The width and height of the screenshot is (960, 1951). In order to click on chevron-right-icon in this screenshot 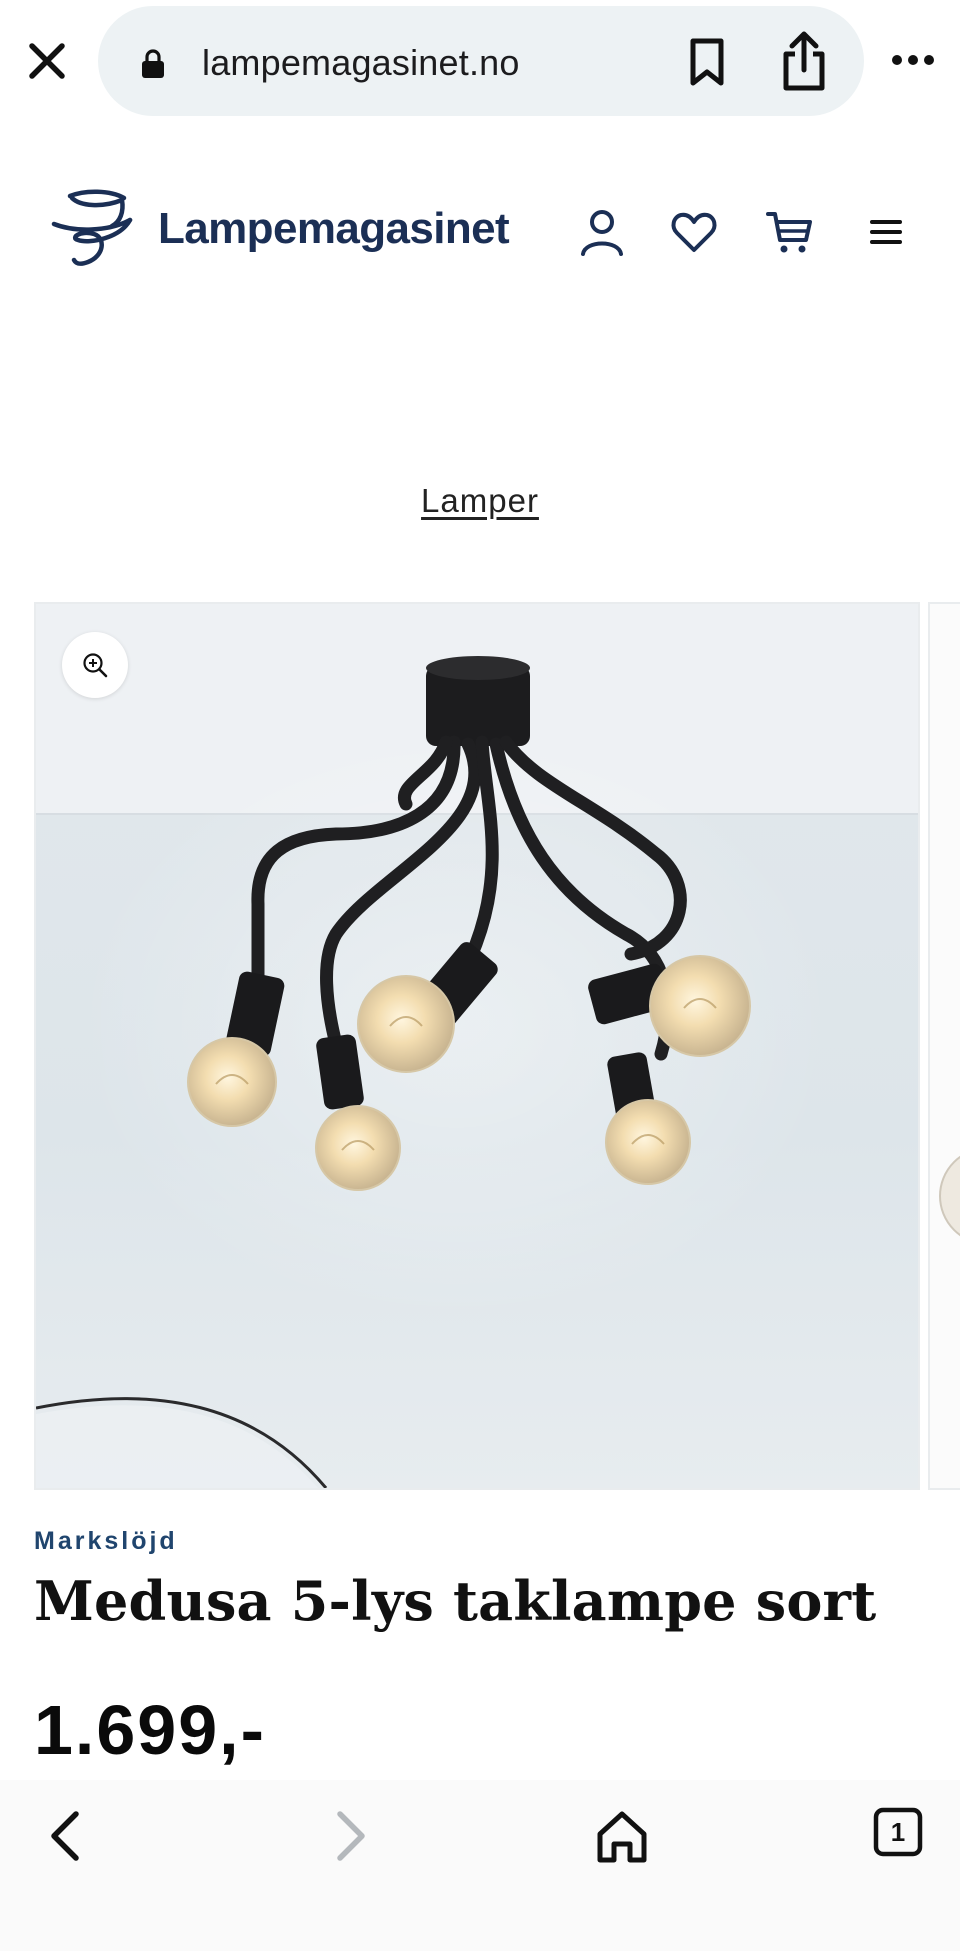, I will do `click(351, 1836)`.